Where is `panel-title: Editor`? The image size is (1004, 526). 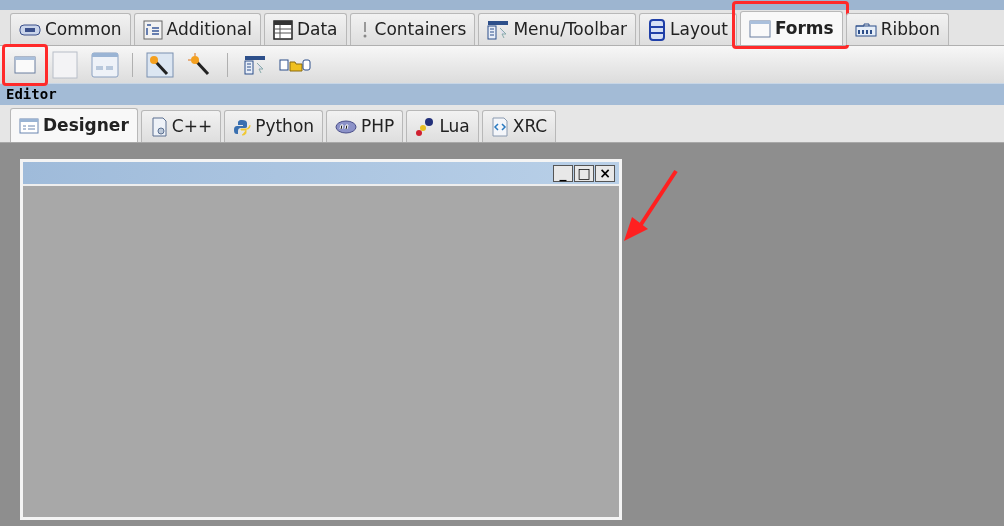
panel-title: Editor is located at coordinates (31, 94).